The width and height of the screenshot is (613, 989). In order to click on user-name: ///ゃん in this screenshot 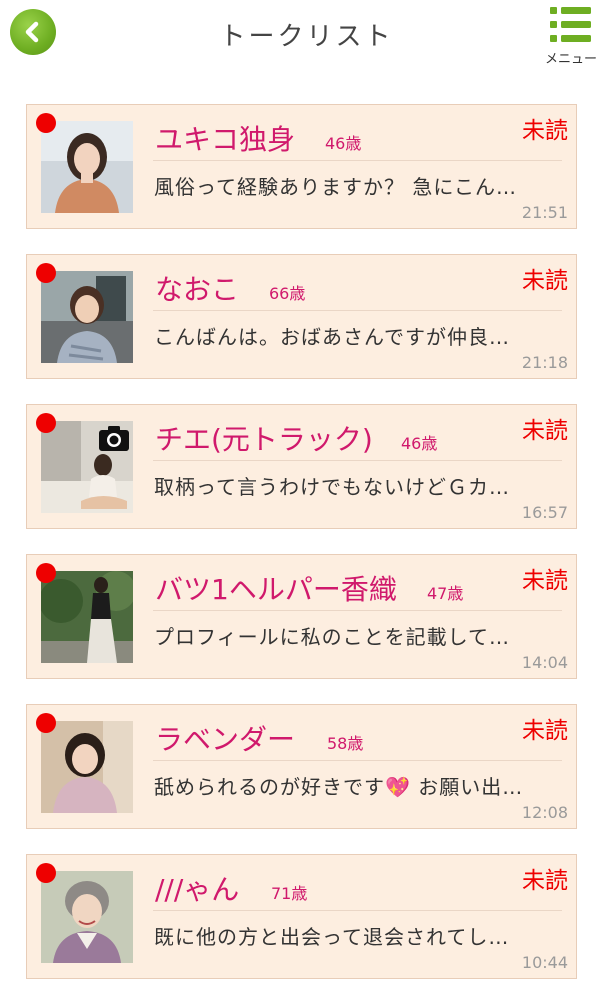, I will do `click(197, 889)`.